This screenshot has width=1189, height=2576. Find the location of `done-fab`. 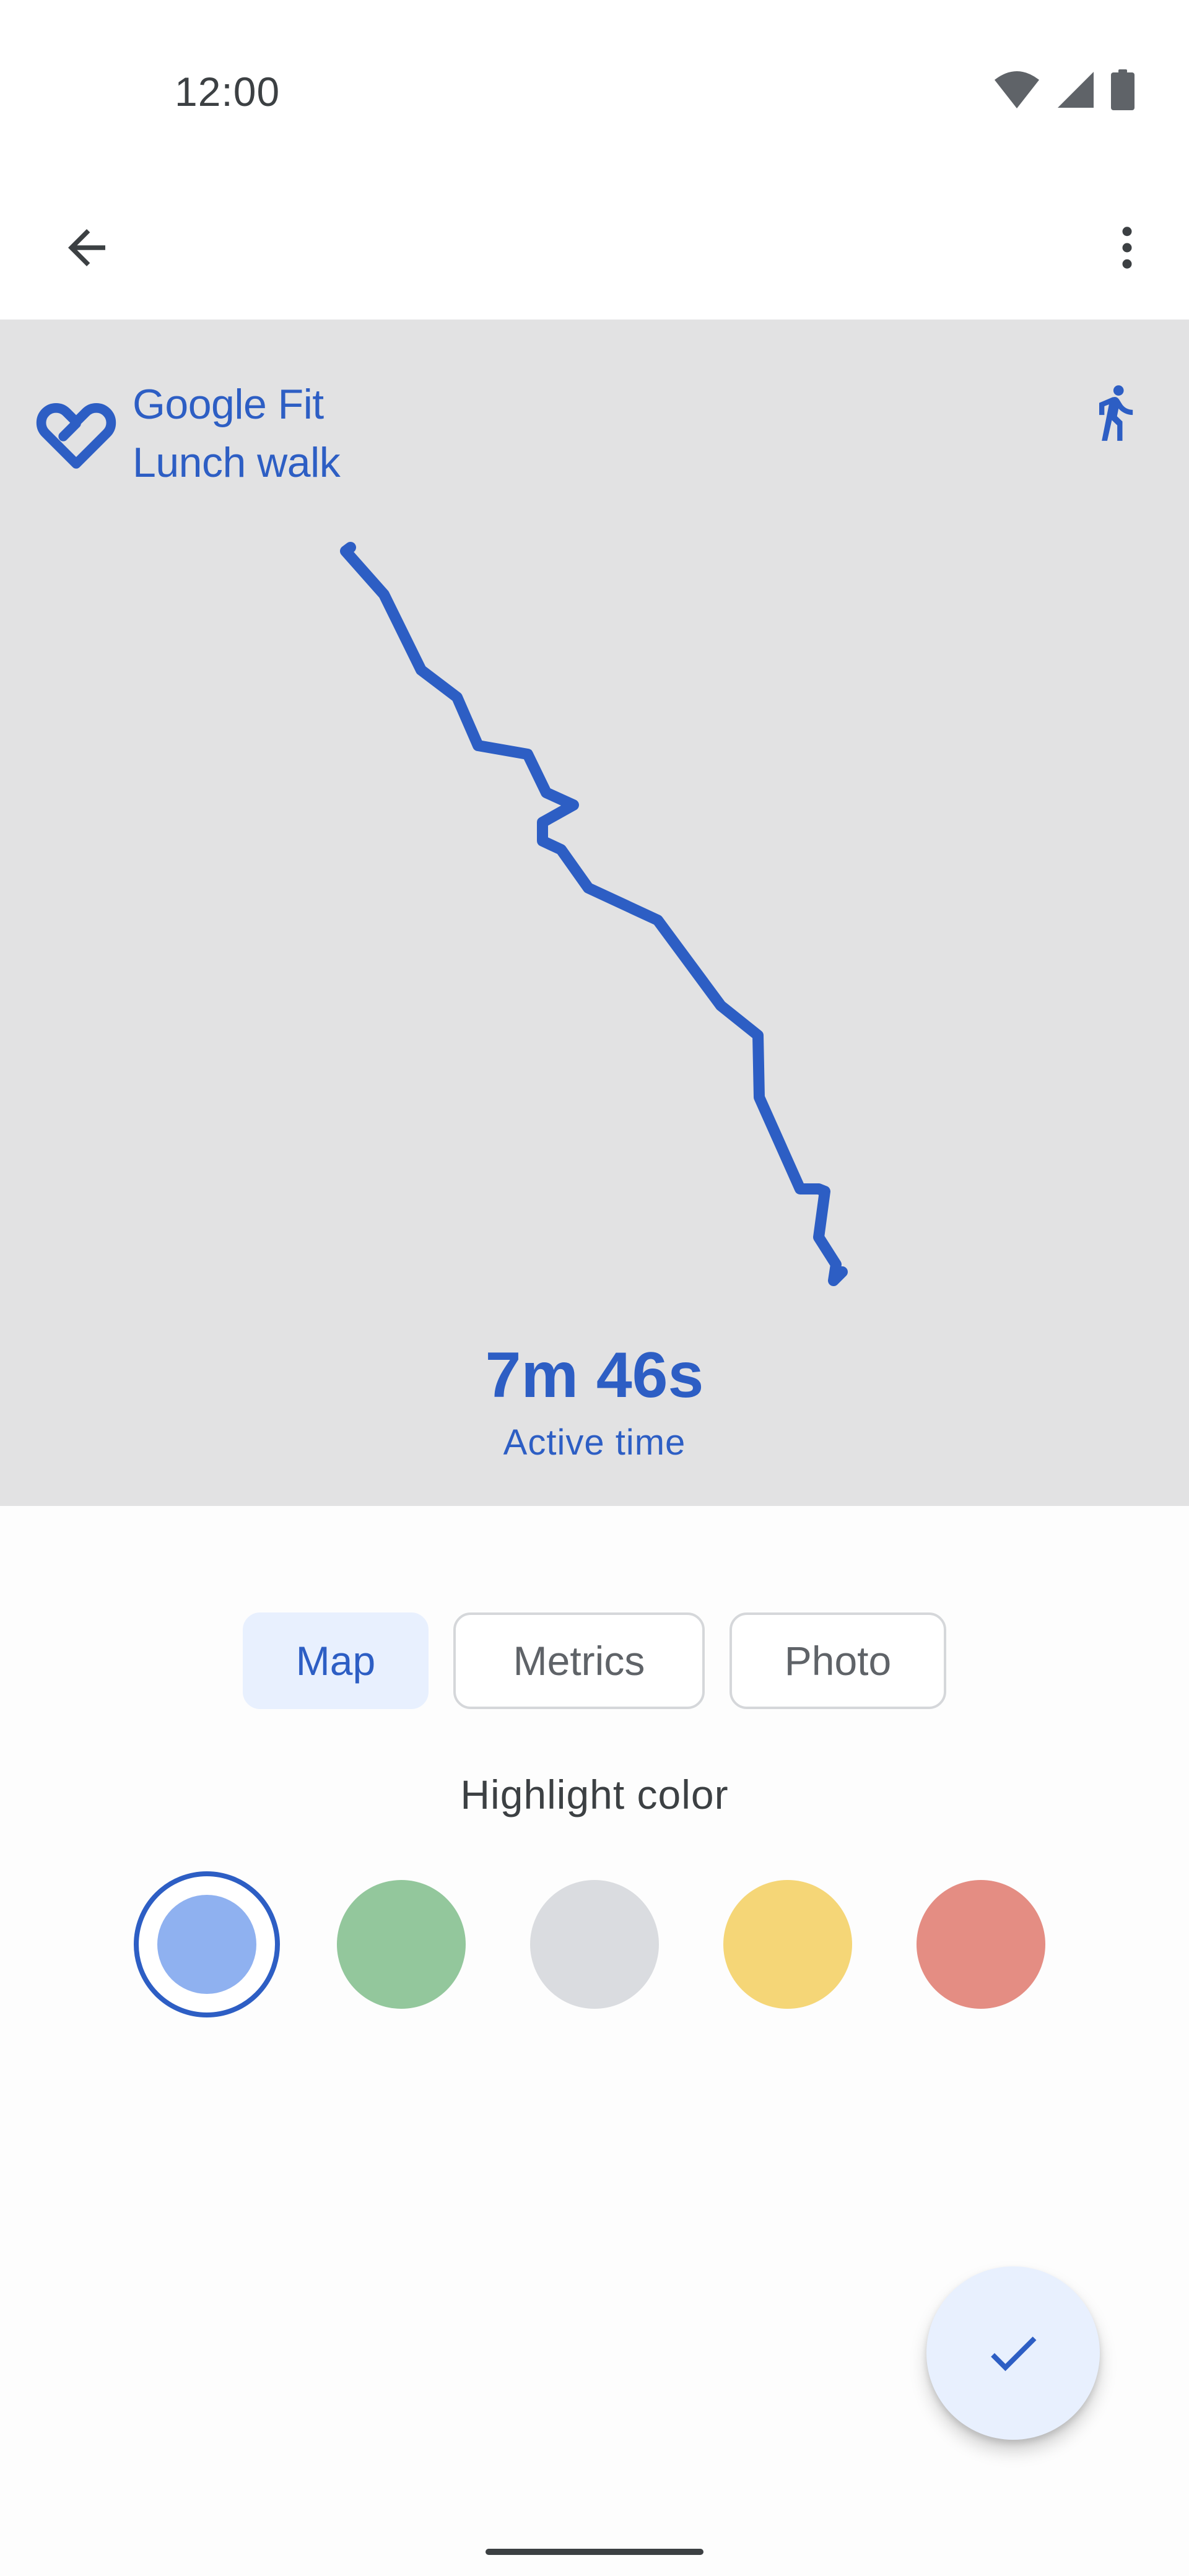

done-fab is located at coordinates (1013, 2353).